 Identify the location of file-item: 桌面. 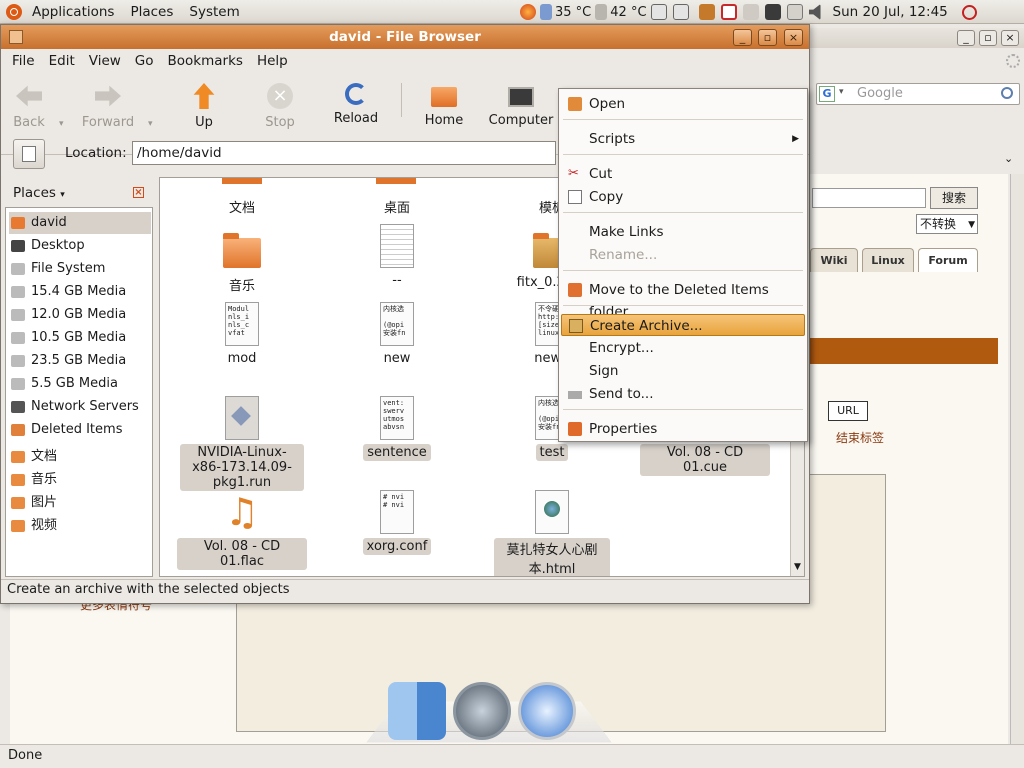
(397, 206).